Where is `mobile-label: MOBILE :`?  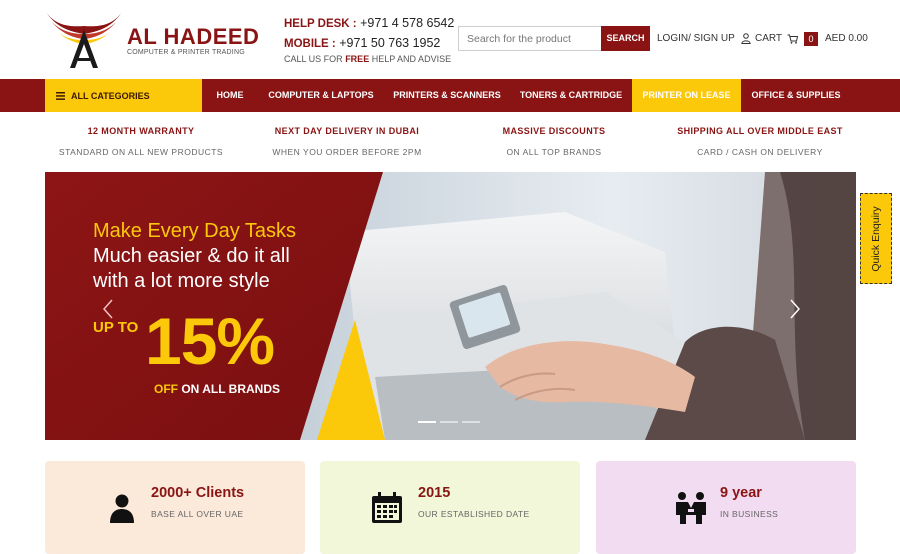 mobile-label: MOBILE : is located at coordinates (310, 44).